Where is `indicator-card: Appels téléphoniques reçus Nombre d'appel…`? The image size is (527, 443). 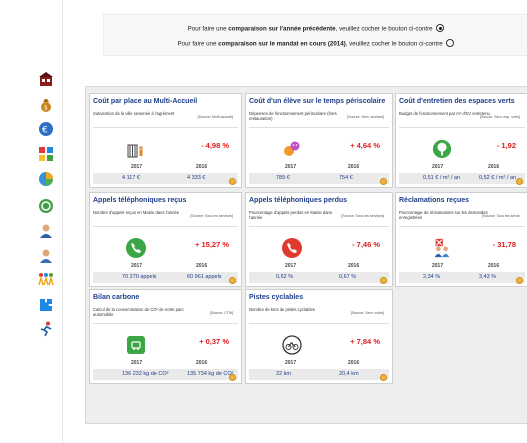 indicator-card: Appels téléphoniques reçus Nombre d'appel… is located at coordinates (165, 239).